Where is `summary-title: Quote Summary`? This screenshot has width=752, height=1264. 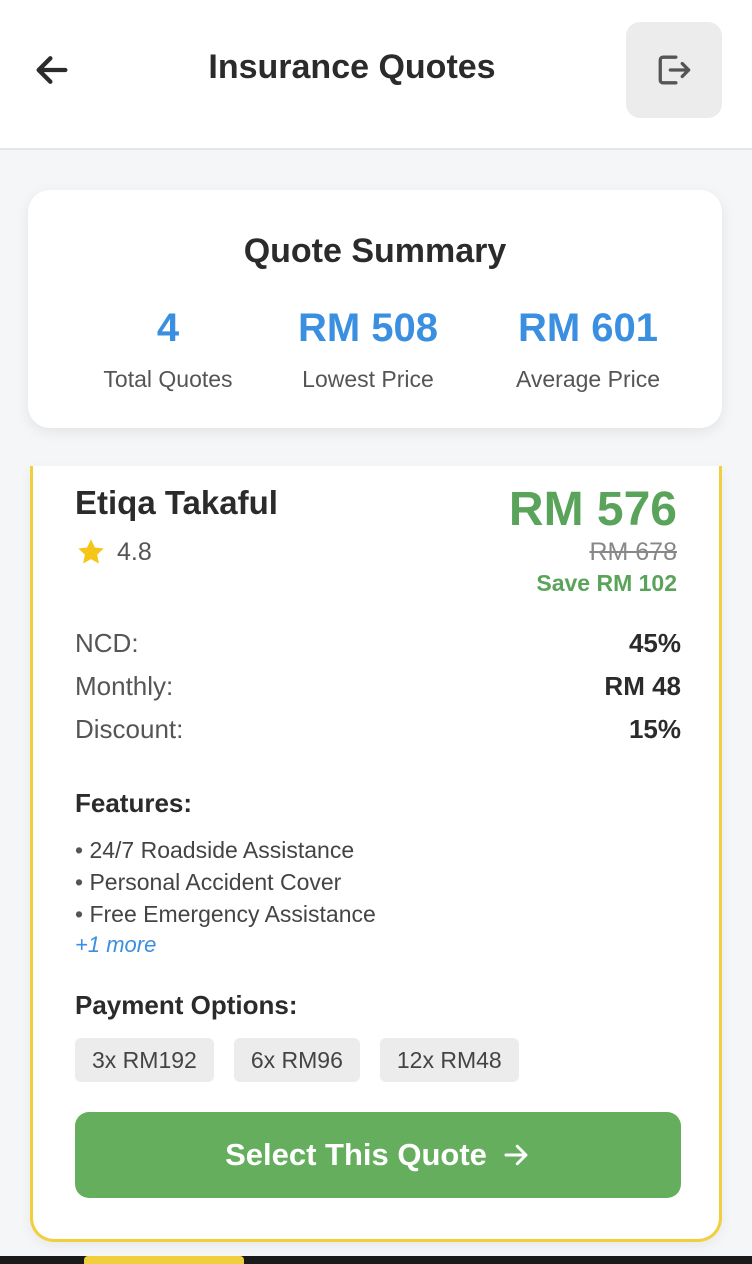 summary-title: Quote Summary is located at coordinates (375, 251).